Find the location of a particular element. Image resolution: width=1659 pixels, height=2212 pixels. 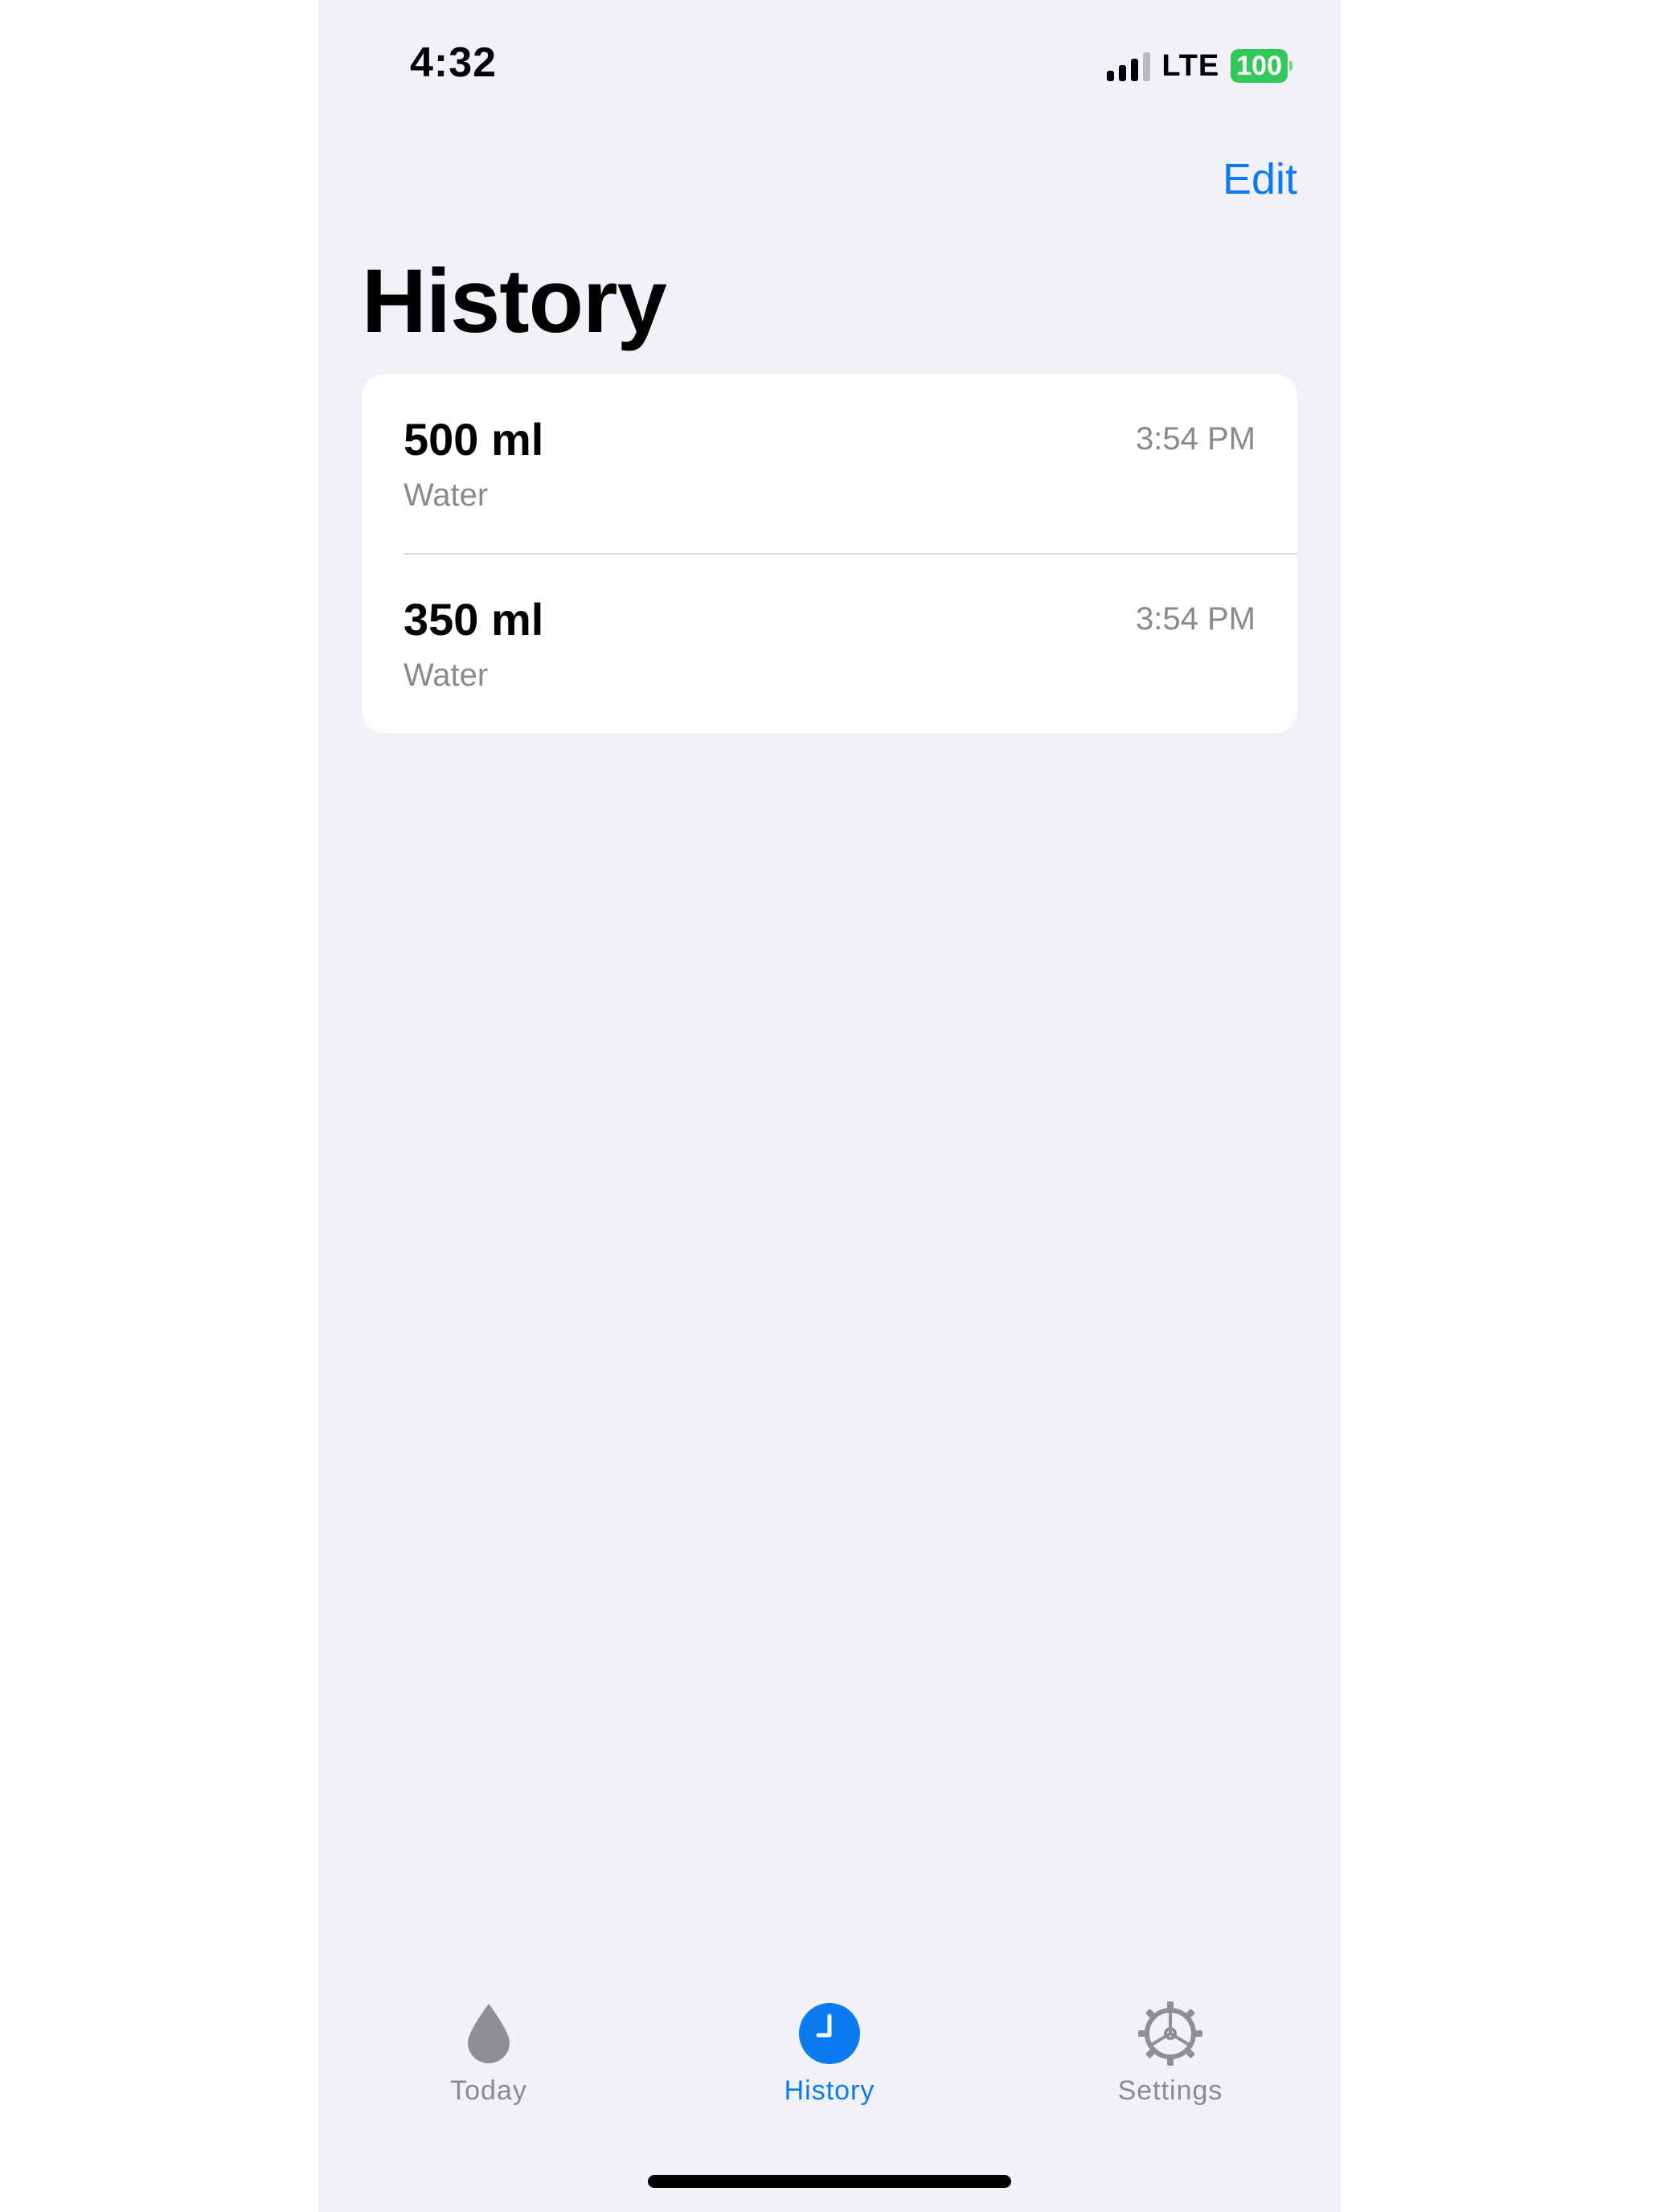

status-indicators: LTE 100 is located at coordinates (1199, 66).